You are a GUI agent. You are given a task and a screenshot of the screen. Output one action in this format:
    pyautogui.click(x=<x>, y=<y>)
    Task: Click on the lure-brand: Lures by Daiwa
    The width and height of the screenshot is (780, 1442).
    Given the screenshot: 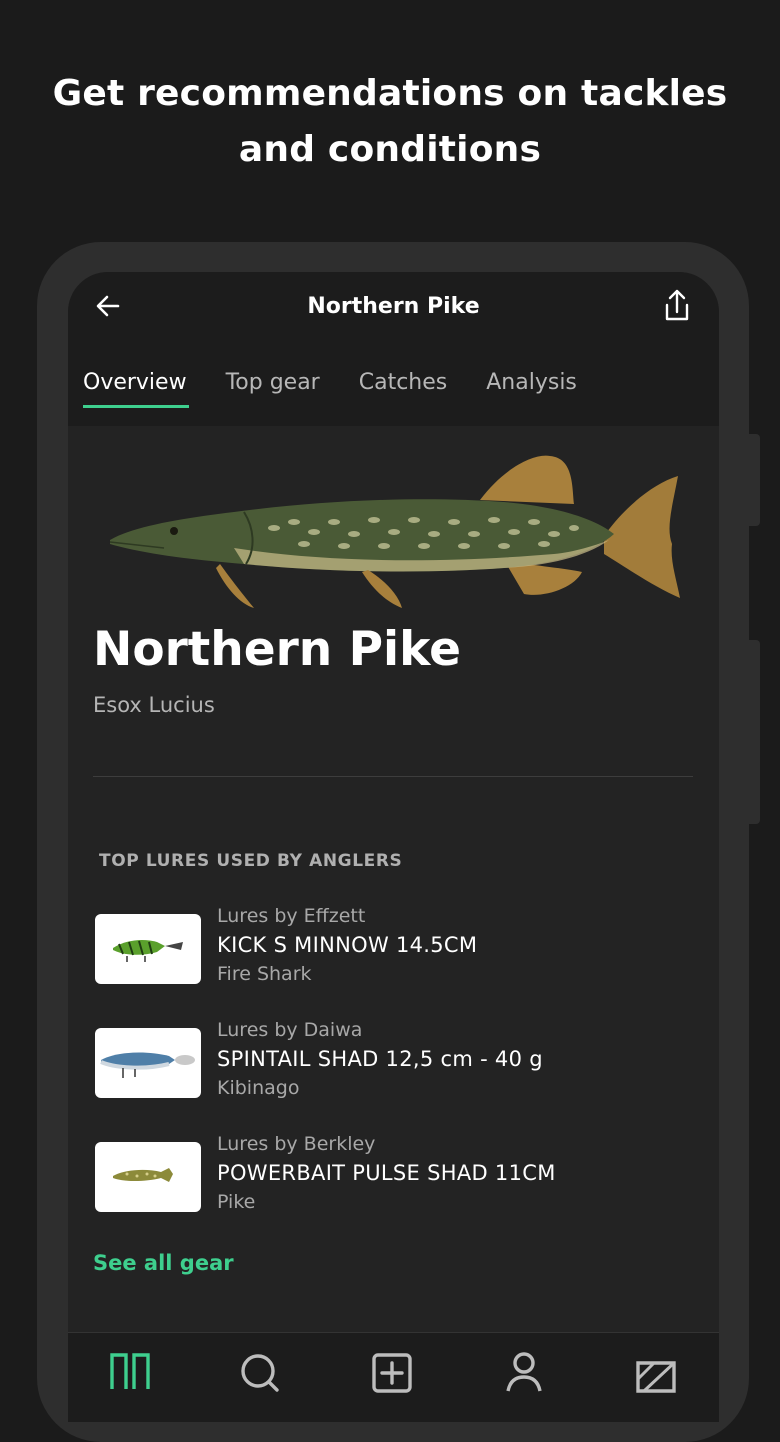 What is the action you would take?
    pyautogui.click(x=290, y=1030)
    